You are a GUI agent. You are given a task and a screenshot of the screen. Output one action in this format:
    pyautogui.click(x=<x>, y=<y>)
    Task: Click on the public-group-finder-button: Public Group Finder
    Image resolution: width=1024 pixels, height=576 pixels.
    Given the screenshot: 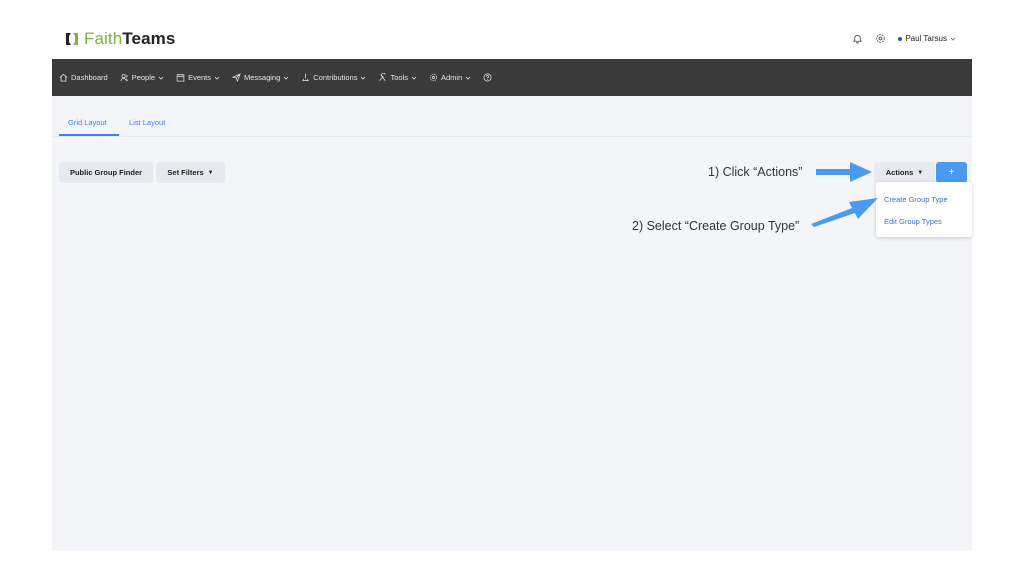 What is the action you would take?
    pyautogui.click(x=106, y=172)
    